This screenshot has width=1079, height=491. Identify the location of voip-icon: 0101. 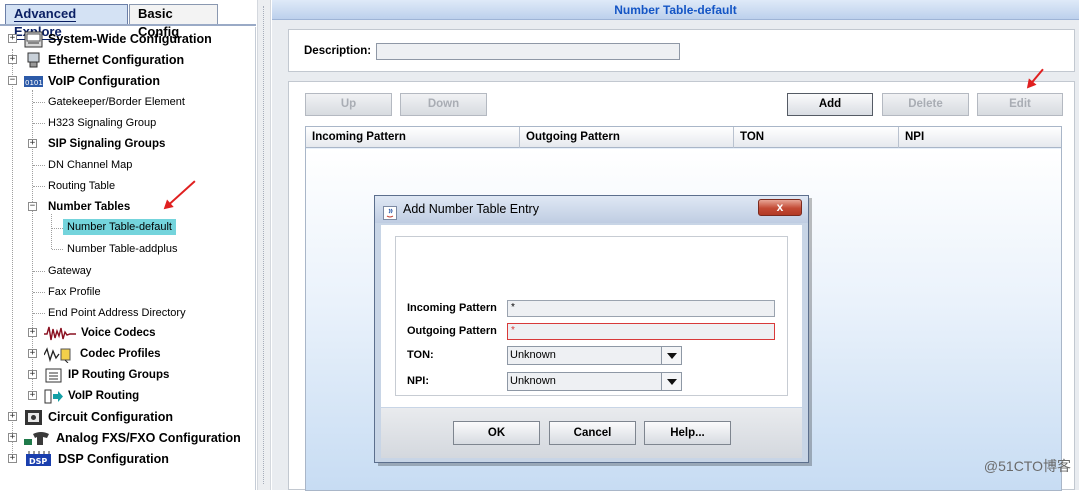
(33, 81).